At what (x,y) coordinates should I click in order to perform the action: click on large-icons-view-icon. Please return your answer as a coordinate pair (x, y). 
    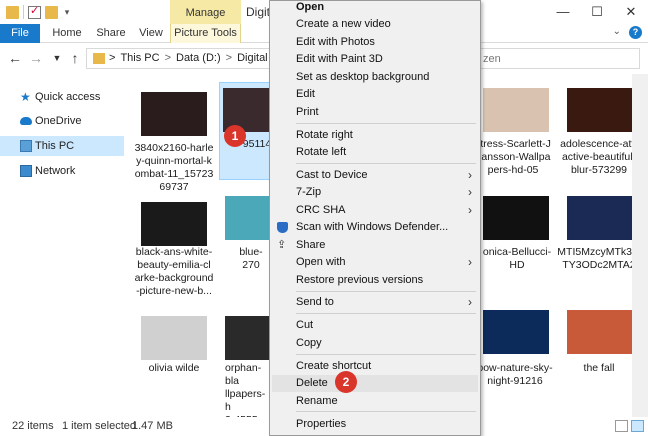
    Looking at the image, I should click on (637, 426).